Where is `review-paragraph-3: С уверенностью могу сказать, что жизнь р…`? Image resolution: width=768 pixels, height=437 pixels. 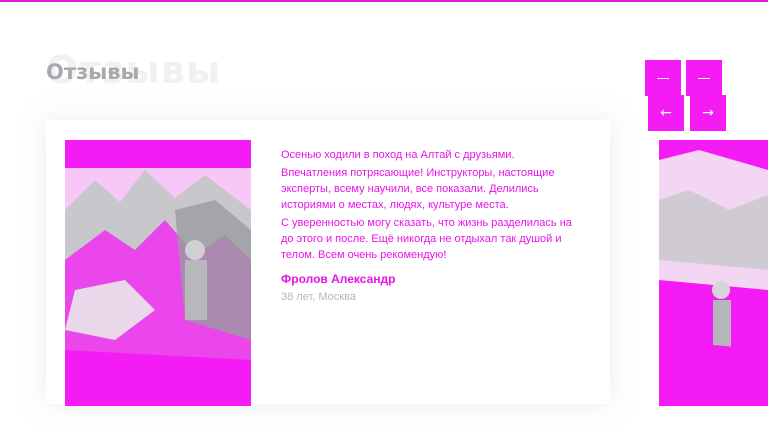 review-paragraph-3: С уверенностью могу сказать, что жизнь р… is located at coordinates (426, 239).